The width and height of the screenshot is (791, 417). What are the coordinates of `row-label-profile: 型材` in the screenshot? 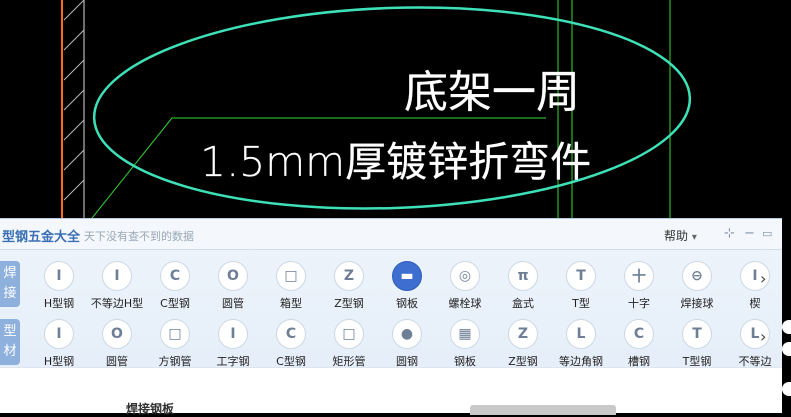 It's located at (10, 342).